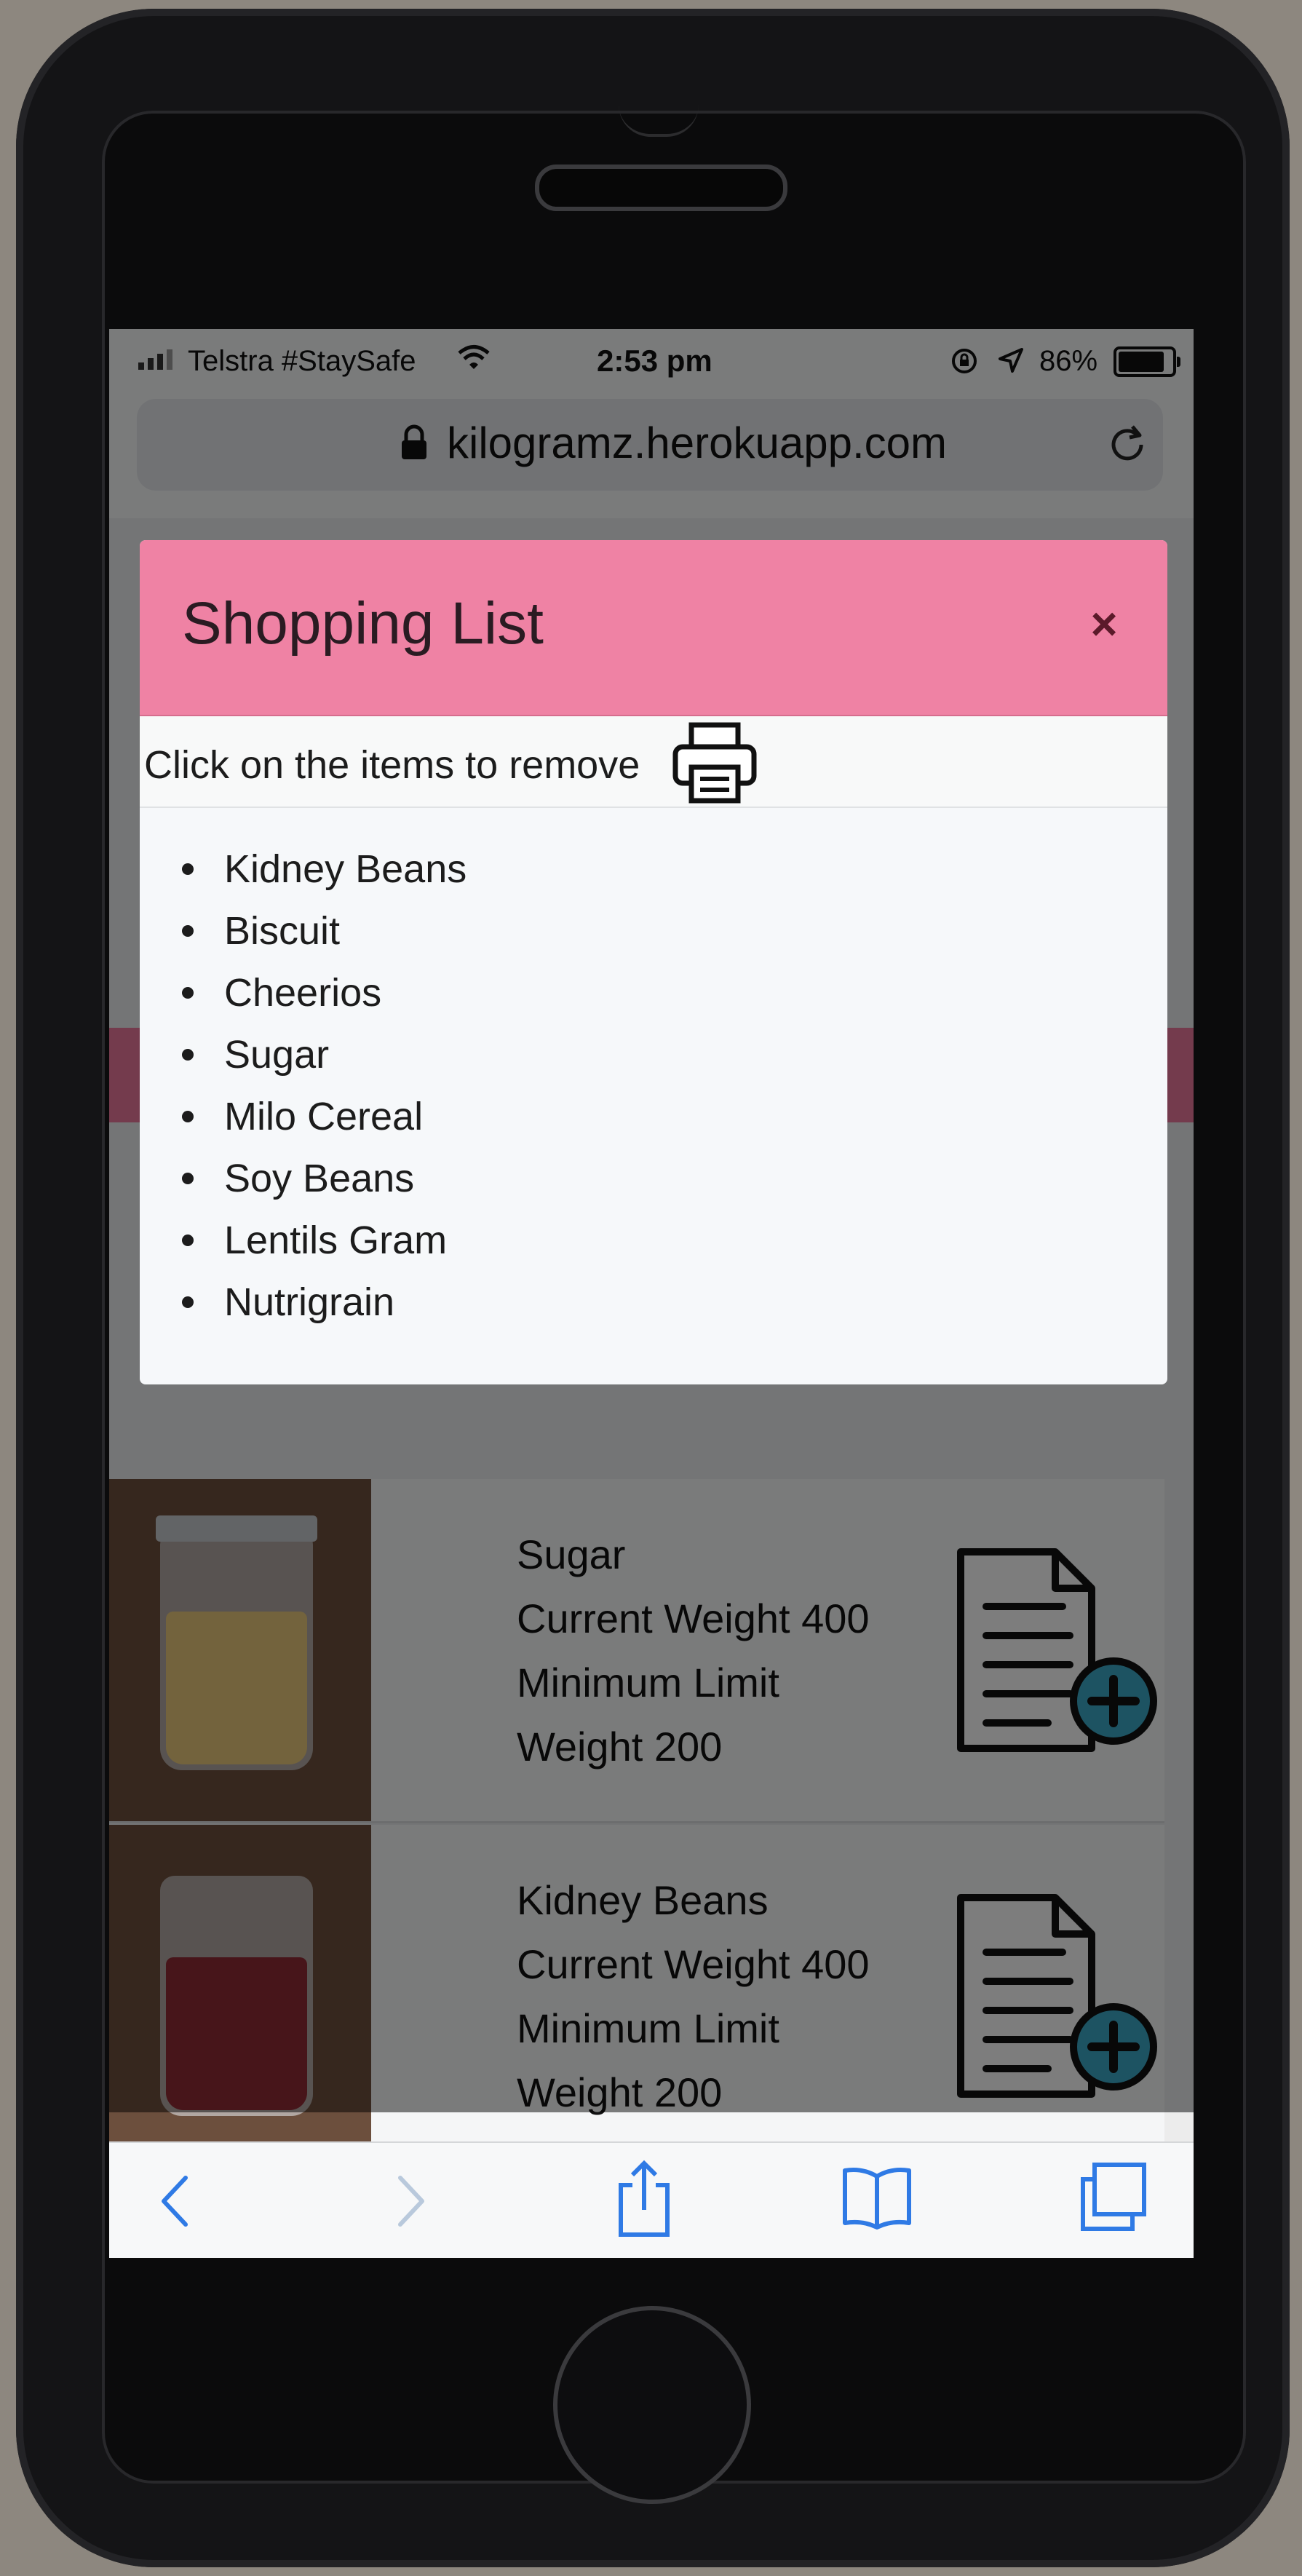  Describe the element at coordinates (653, 993) in the screenshot. I see `shopping-list-item: Cheerios` at that location.